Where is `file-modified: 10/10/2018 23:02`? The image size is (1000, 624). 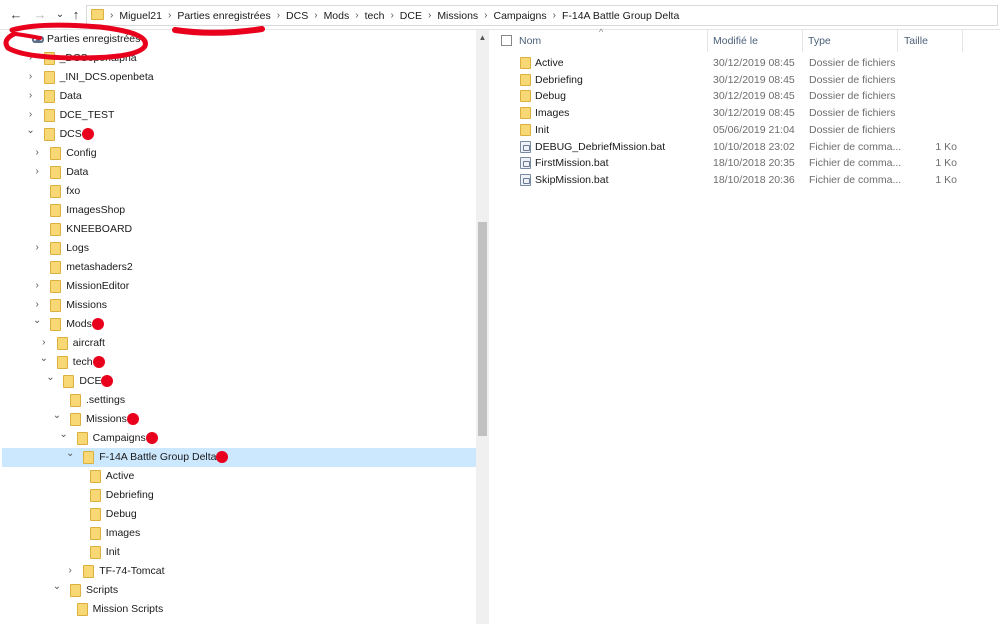 file-modified: 10/10/2018 23:02 is located at coordinates (754, 146).